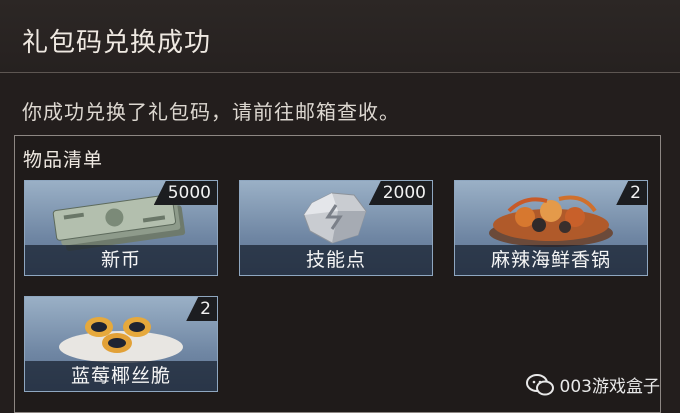 Image resolution: width=680 pixels, height=413 pixels. I want to click on item-list-title: 物品清单, so click(63, 160).